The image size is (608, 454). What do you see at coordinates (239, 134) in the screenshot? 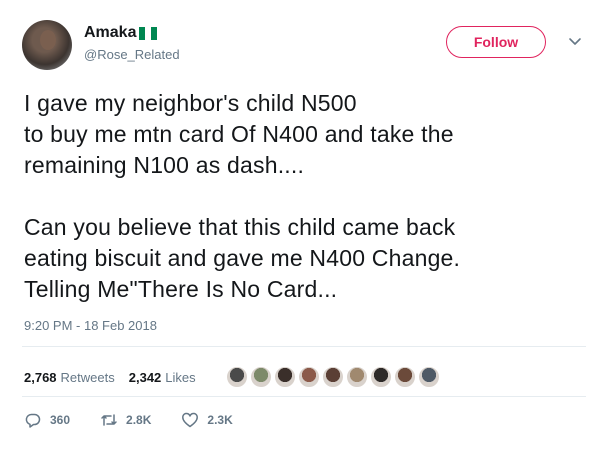
I see `tweet-line: to buy me mtn card Of N400 and take the` at bounding box center [239, 134].